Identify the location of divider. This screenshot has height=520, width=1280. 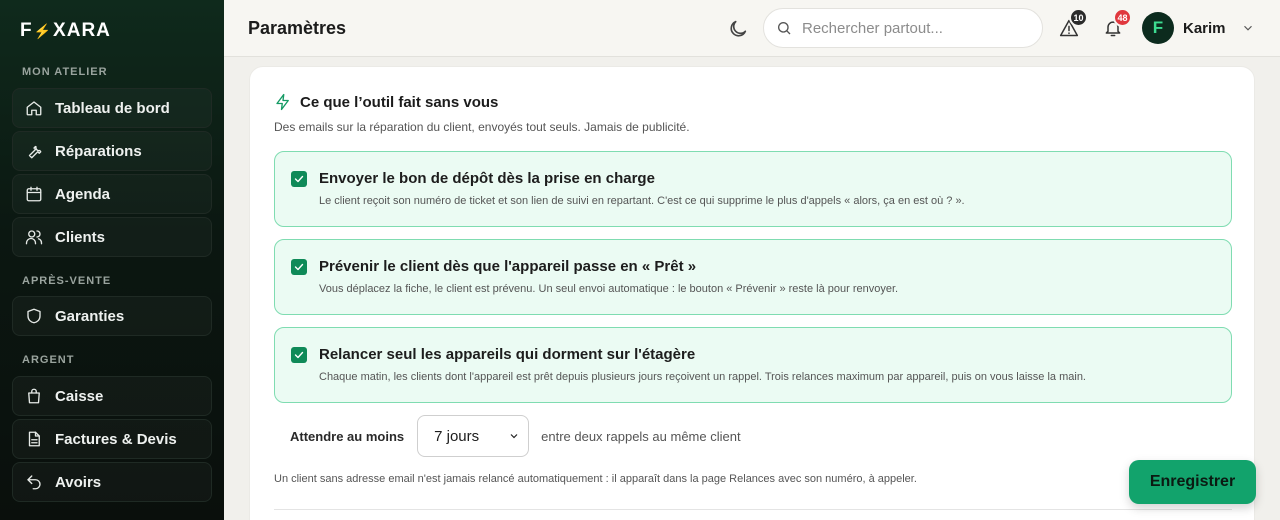
(753, 509).